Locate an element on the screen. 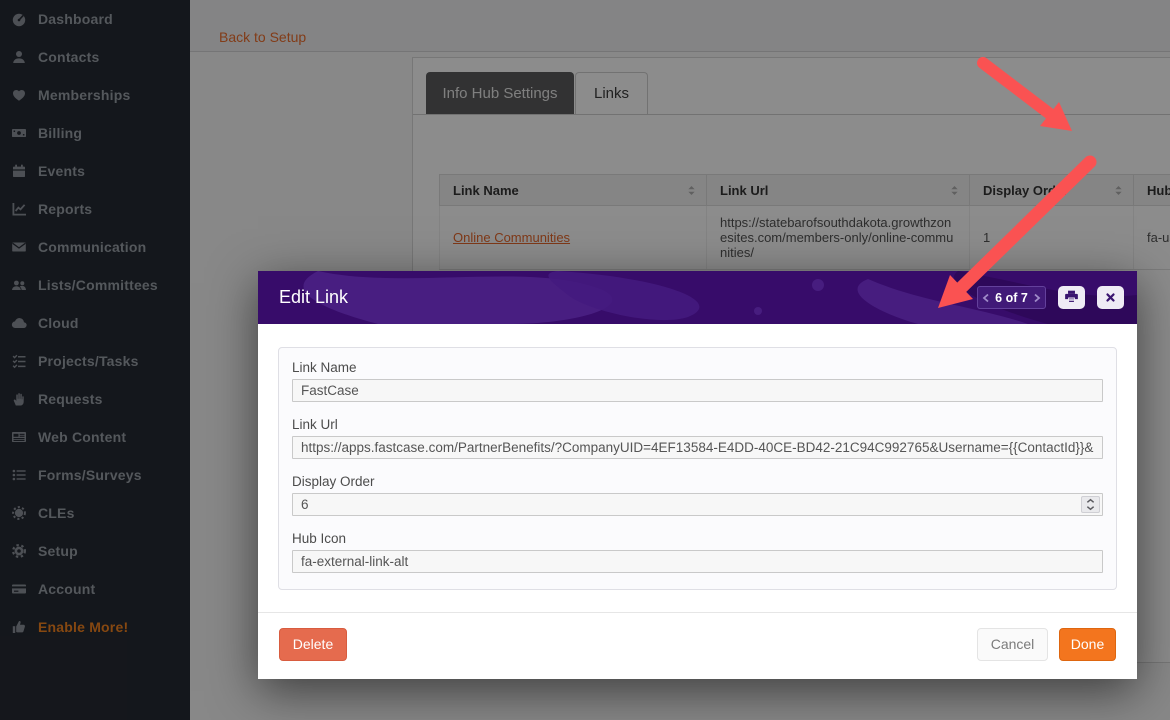  delete-button: Delete is located at coordinates (313, 644).